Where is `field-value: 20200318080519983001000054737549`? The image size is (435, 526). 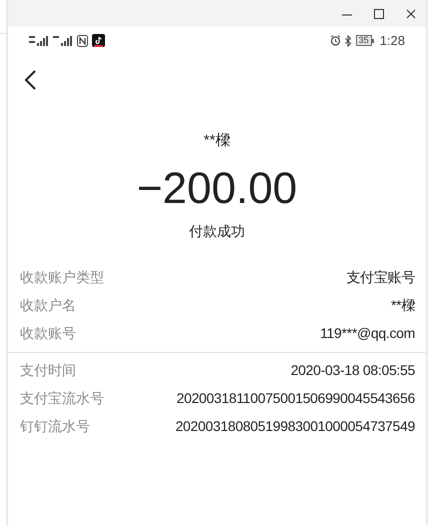 field-value: 20200318080519983001000054737549 is located at coordinates (295, 426).